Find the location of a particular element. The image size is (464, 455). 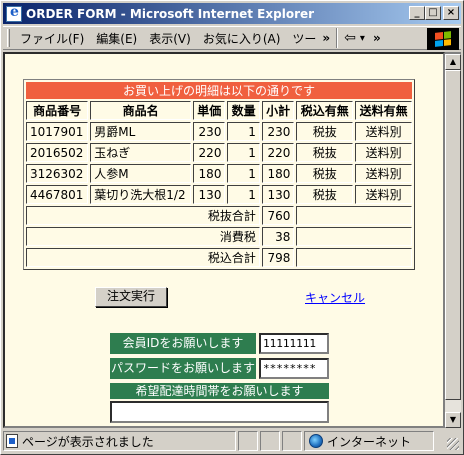

cell-subtotal: 230 is located at coordinates (278, 131).